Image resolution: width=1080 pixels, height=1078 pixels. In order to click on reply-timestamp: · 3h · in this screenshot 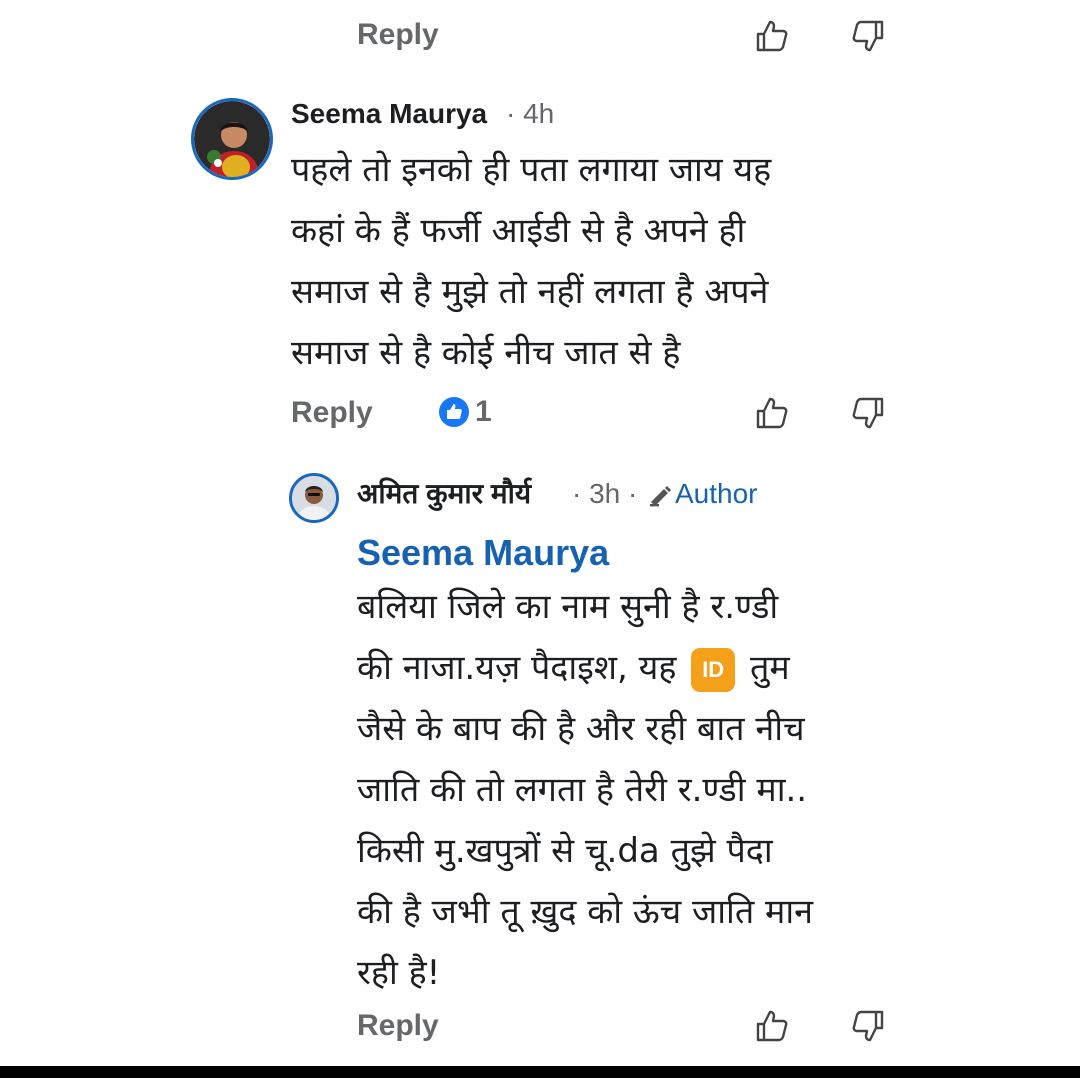, I will do `click(604, 494)`.